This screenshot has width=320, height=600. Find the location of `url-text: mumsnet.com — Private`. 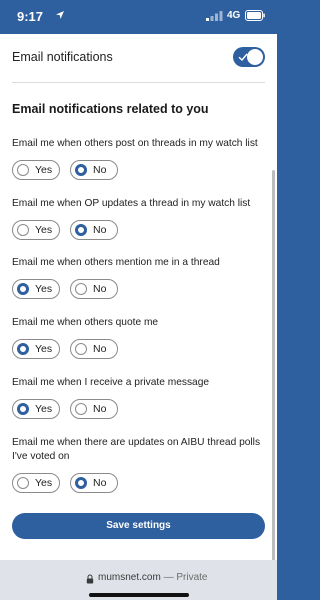

url-text: mumsnet.com — Private is located at coordinates (152, 577).